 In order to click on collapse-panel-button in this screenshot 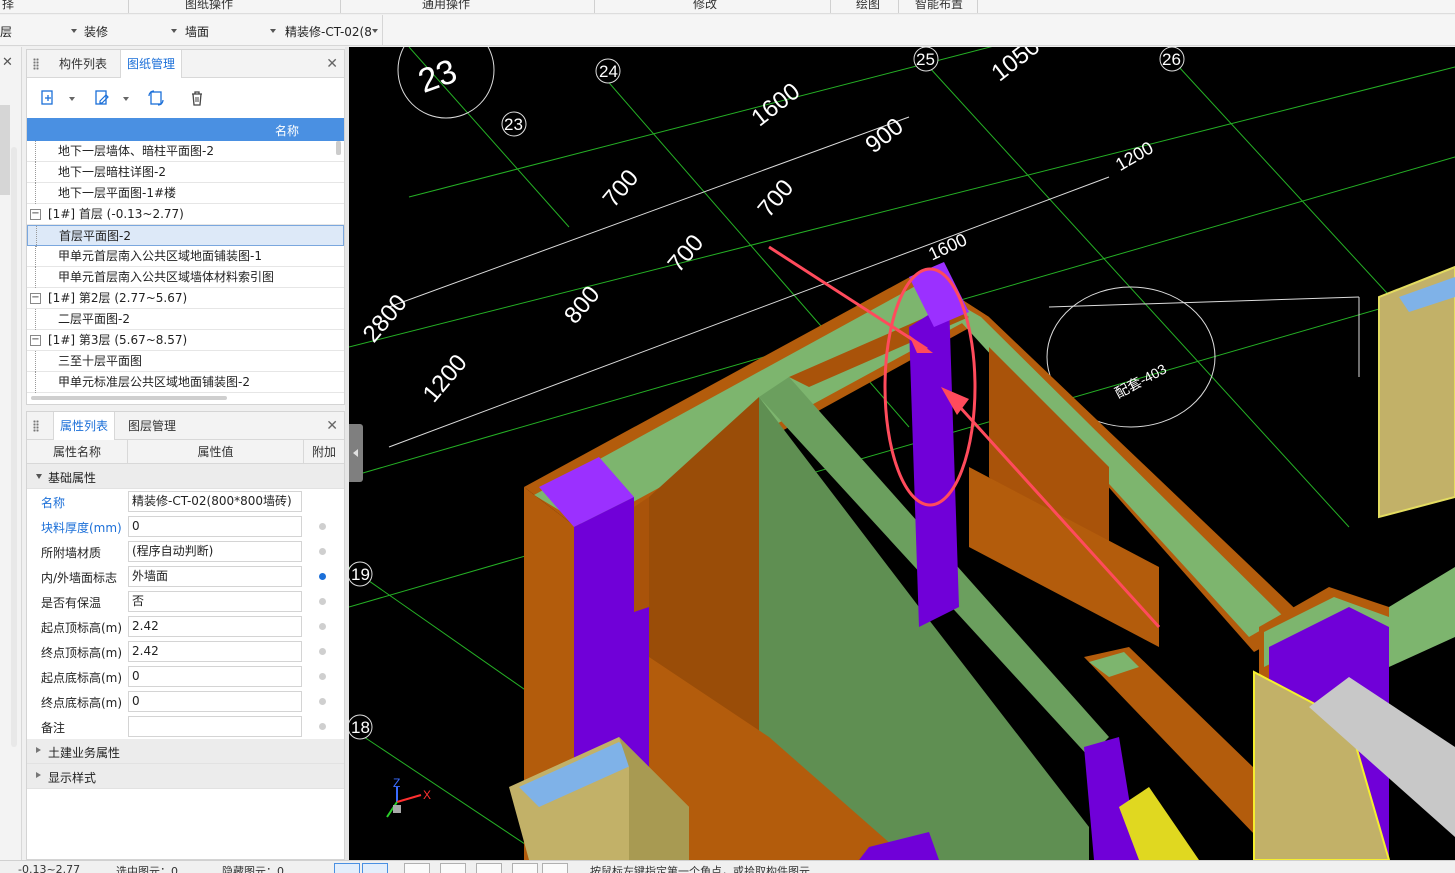, I will do `click(356, 453)`.